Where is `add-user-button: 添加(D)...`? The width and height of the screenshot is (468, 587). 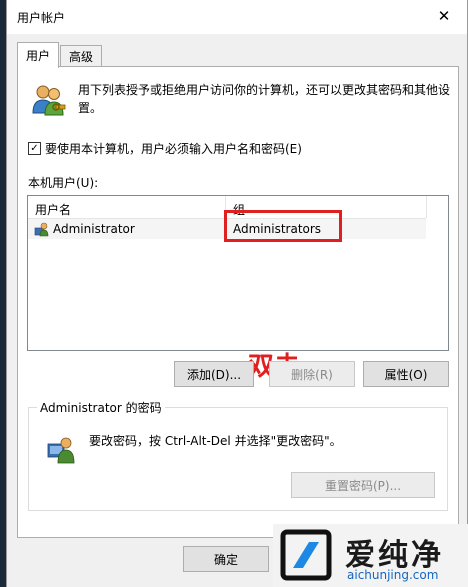
add-user-button: 添加(D)... is located at coordinates (214, 374).